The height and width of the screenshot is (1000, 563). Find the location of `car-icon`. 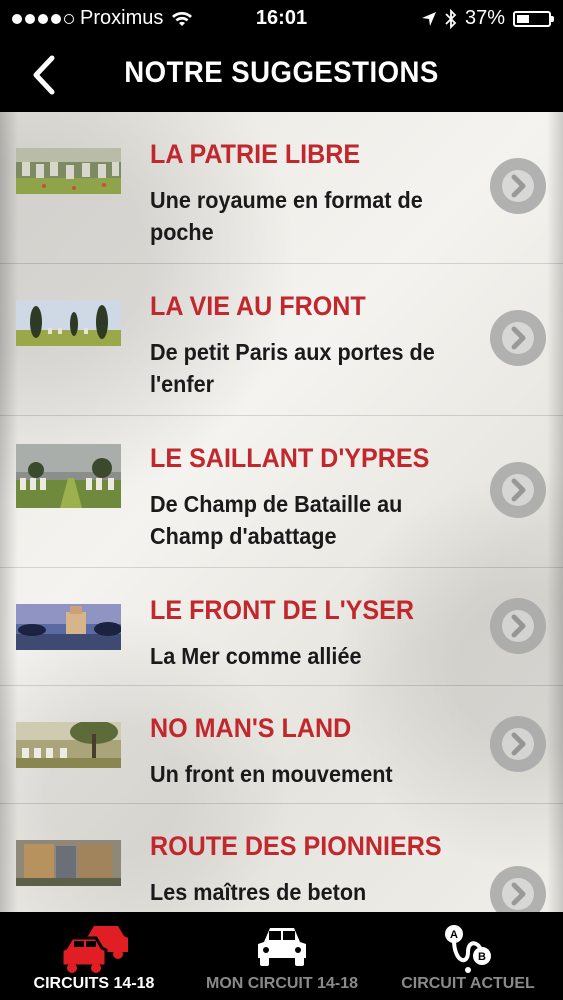

car-icon is located at coordinates (282, 947).